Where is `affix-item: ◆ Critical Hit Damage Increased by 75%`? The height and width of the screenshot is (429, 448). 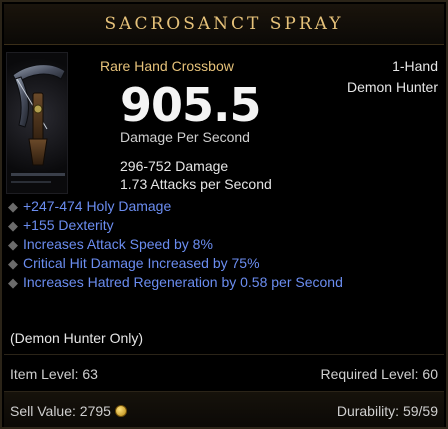
affix-item: ◆ Critical Hit Damage Increased by 75% is located at coordinates (225, 263).